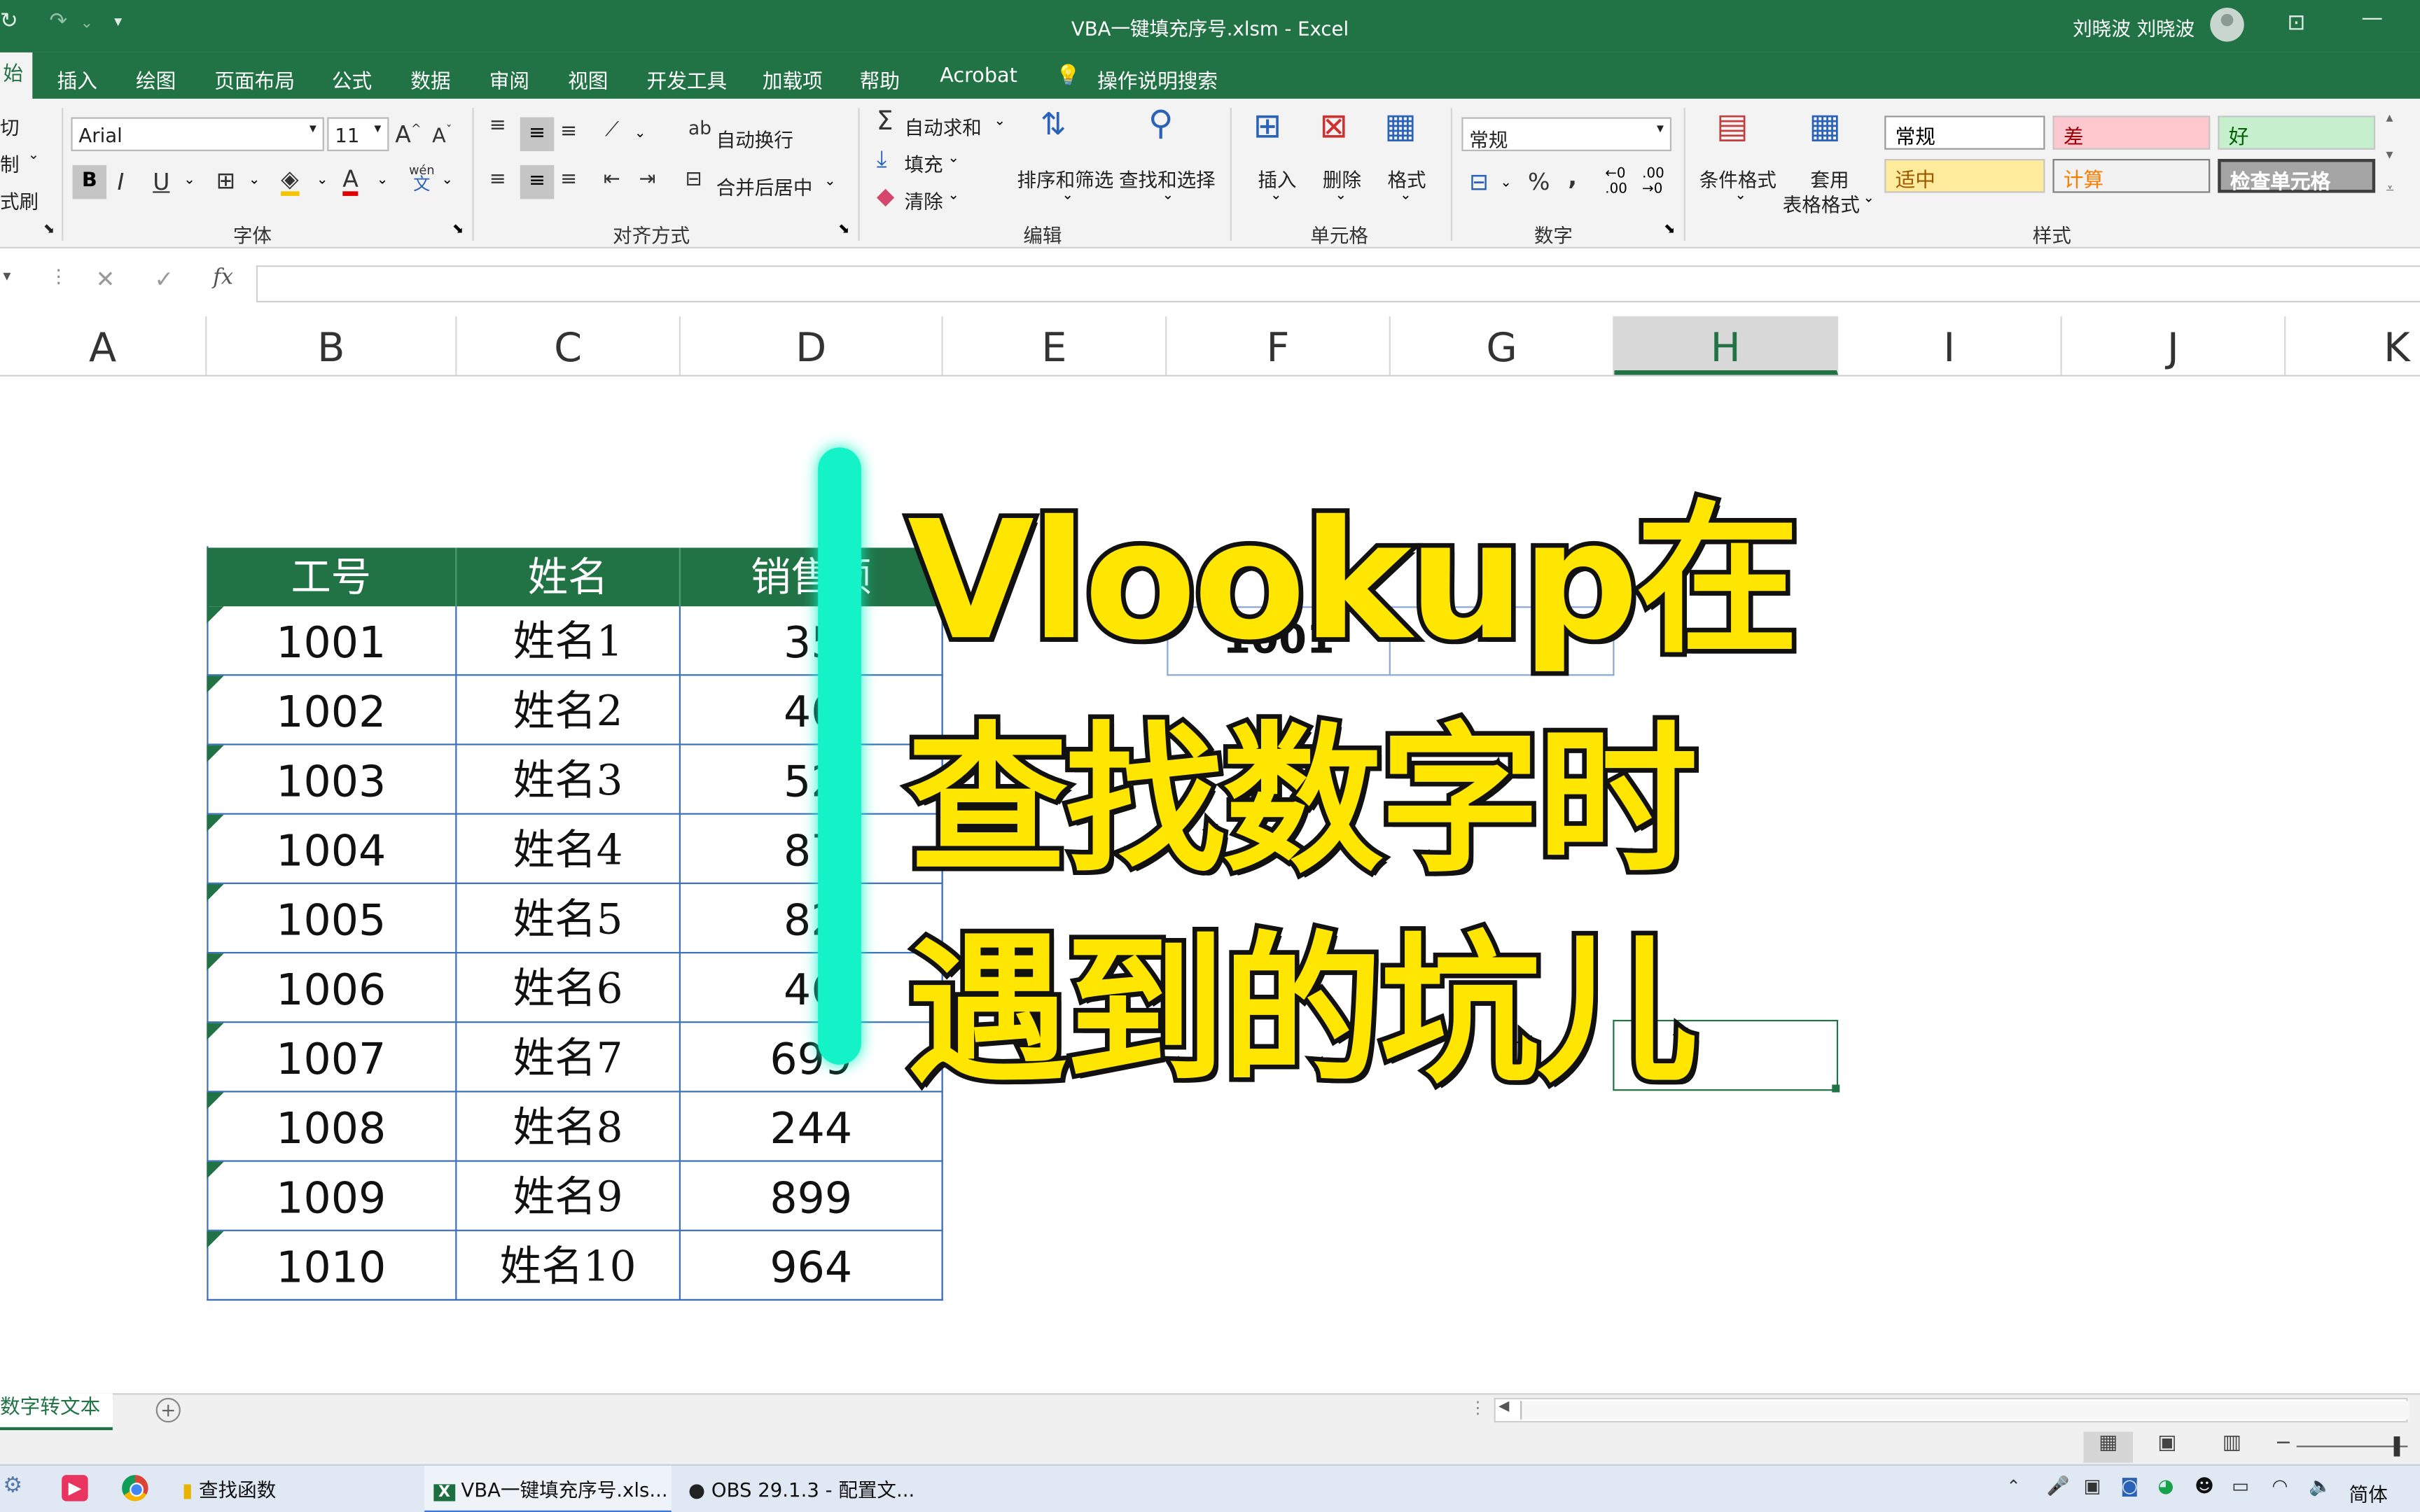 The width and height of the screenshot is (2420, 1512). What do you see at coordinates (694, 179) in the screenshot?
I see `merge-icon: ⊟` at bounding box center [694, 179].